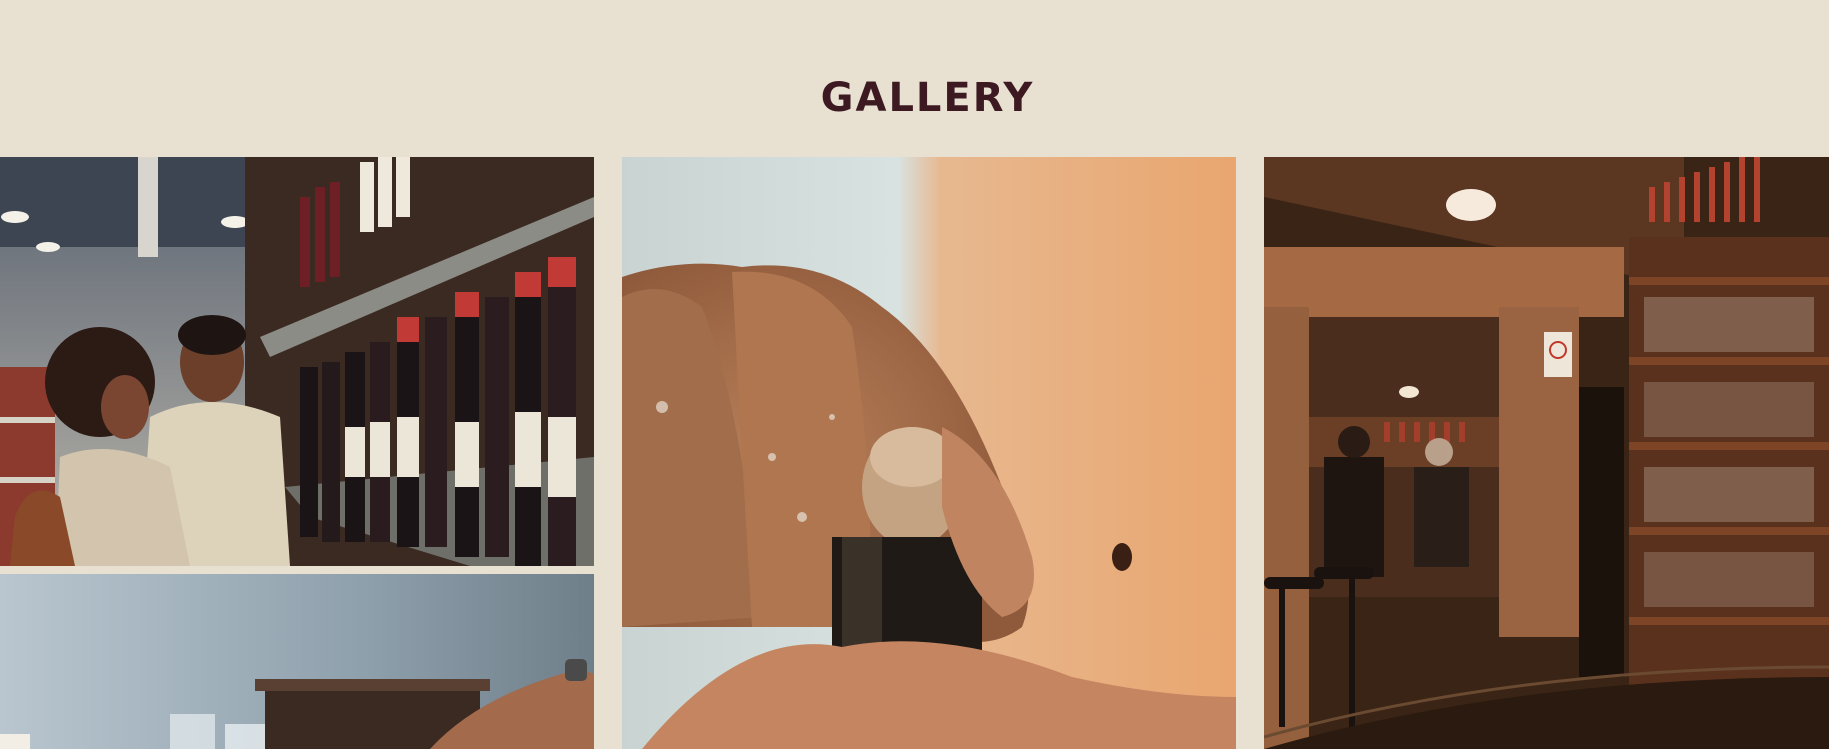  I want to click on gallery-title: GALLERY, so click(927, 98).